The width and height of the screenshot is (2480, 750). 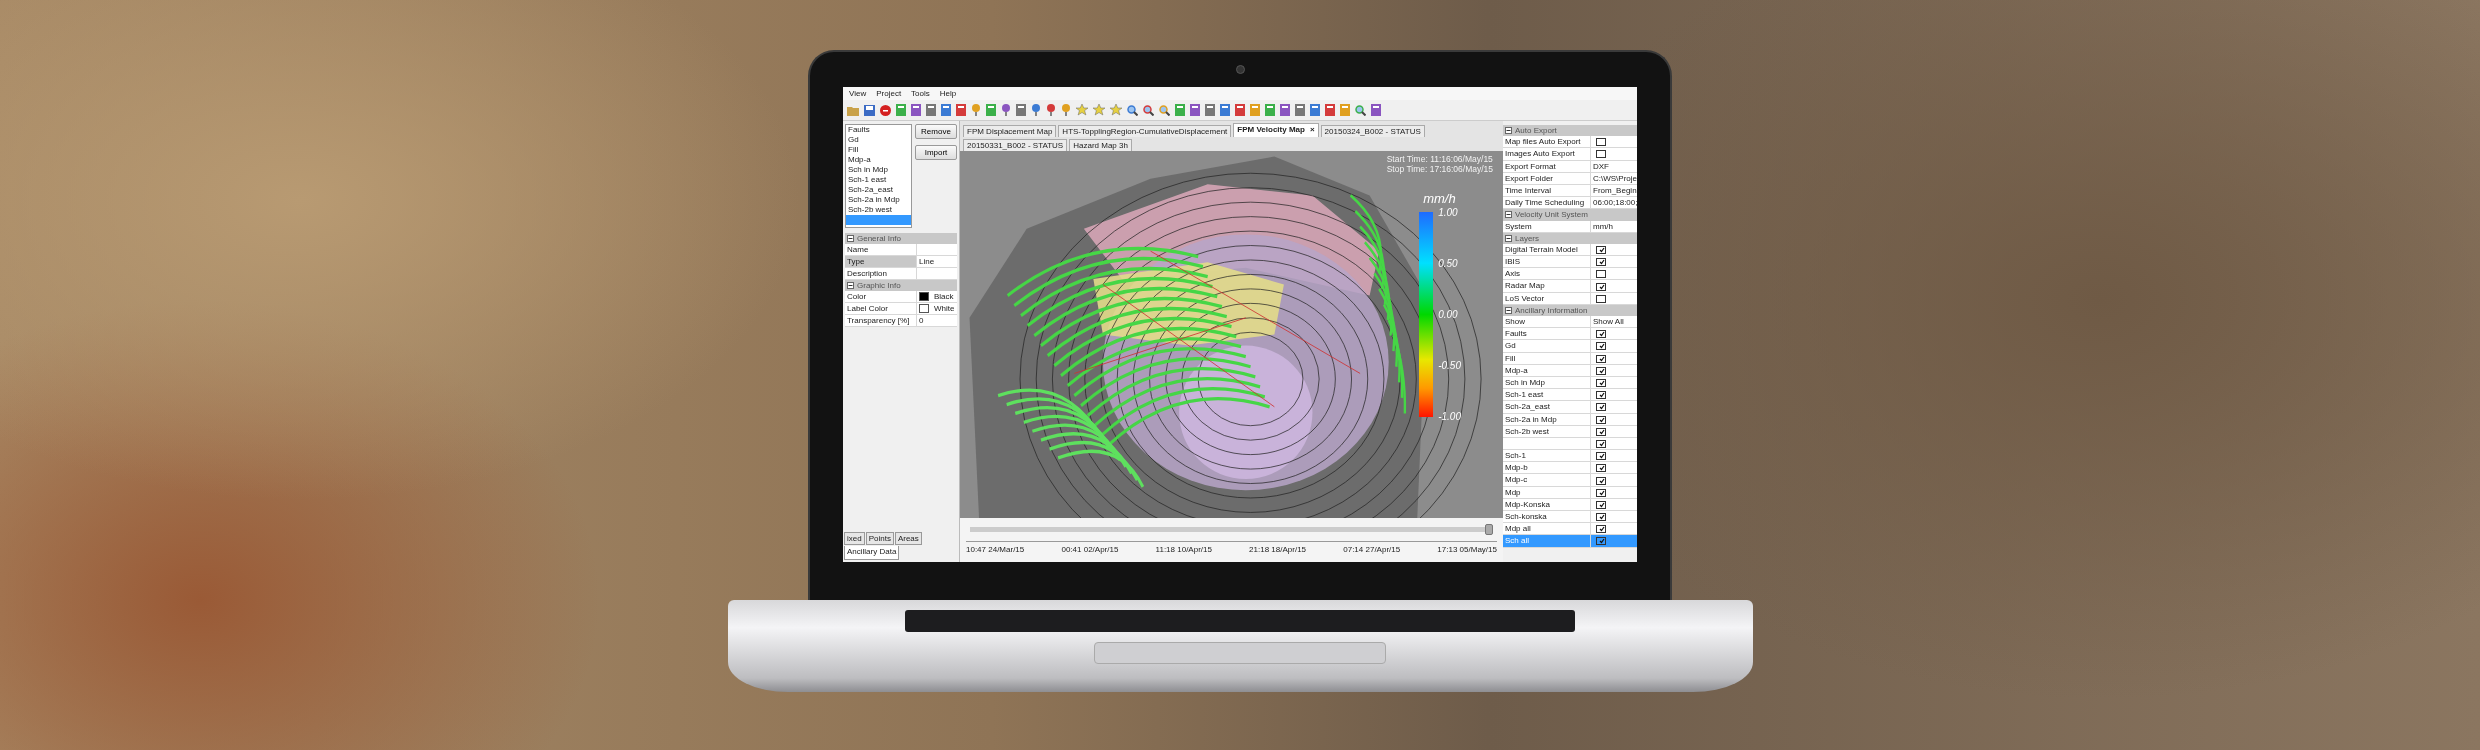 I want to click on setting-name: System, so click(x=1547, y=226).